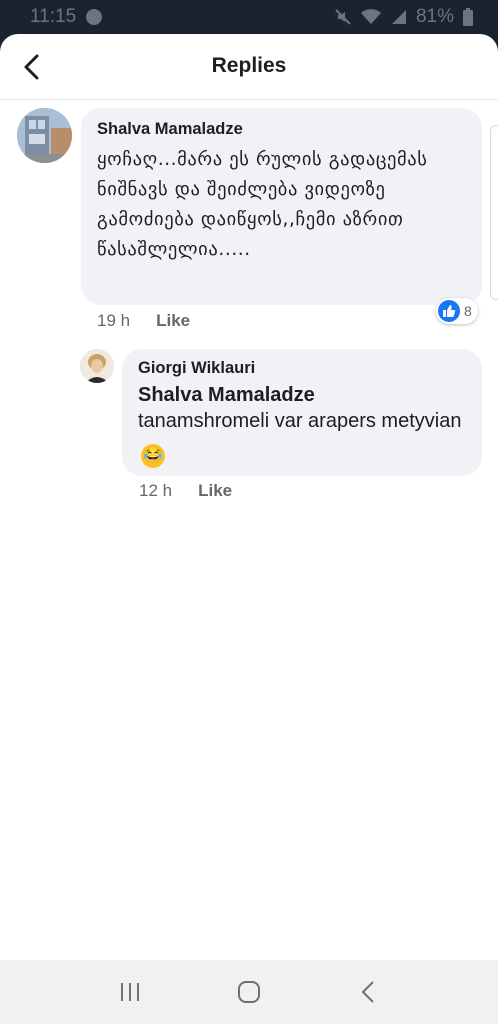 This screenshot has height=1024, width=498. Describe the element at coordinates (343, 17) in the screenshot. I see `mute-icon` at that location.